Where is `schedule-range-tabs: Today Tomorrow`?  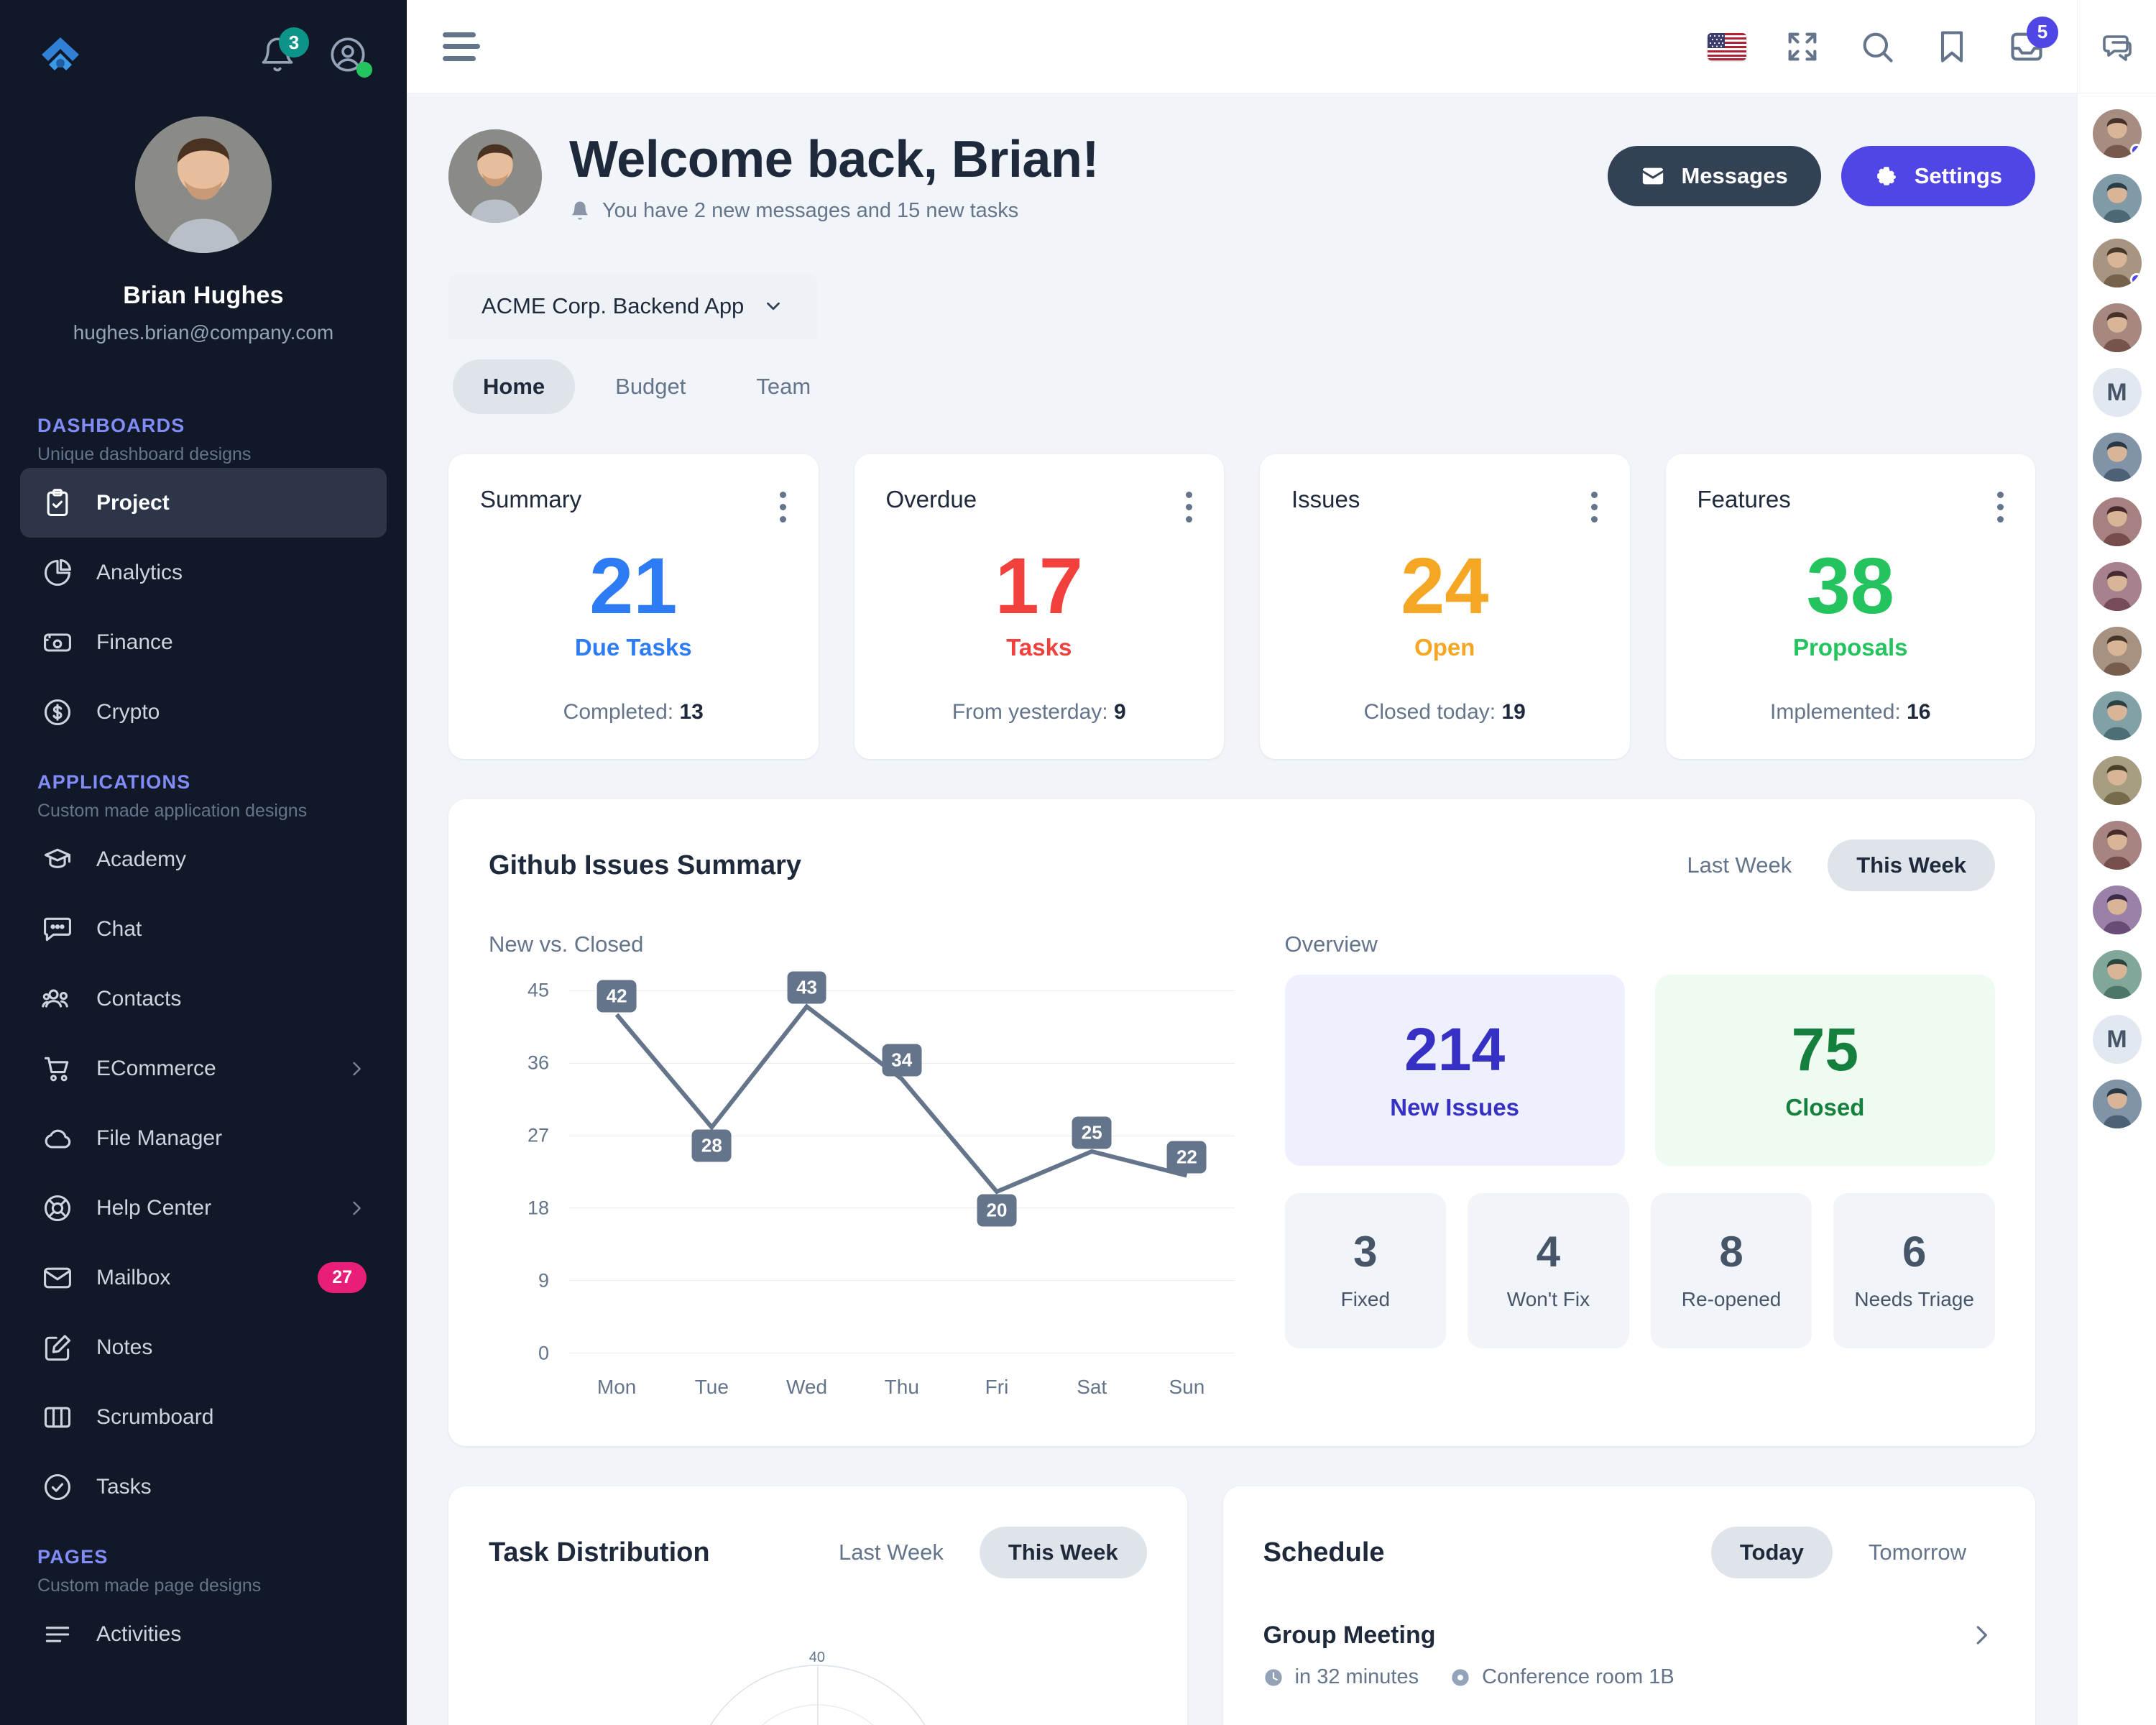
schedule-range-tabs: Today Tomorrow is located at coordinates (1852, 1552).